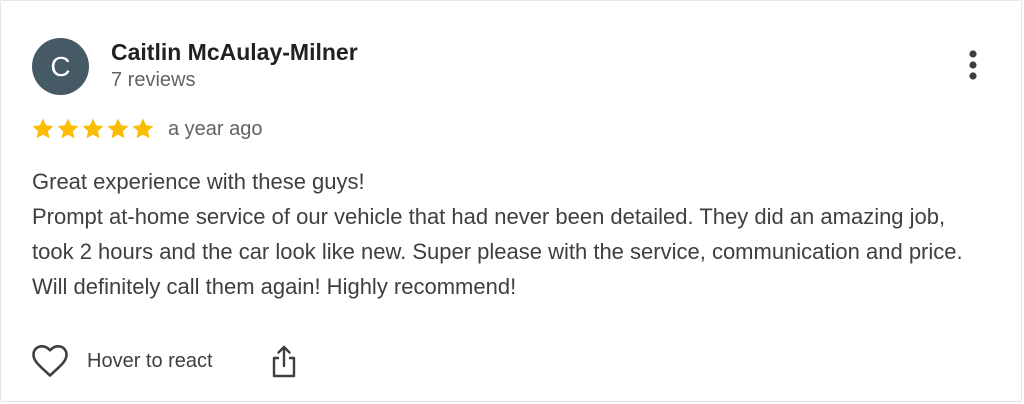 This screenshot has width=1024, height=404. I want to click on rating-row: a year ago, so click(147, 129).